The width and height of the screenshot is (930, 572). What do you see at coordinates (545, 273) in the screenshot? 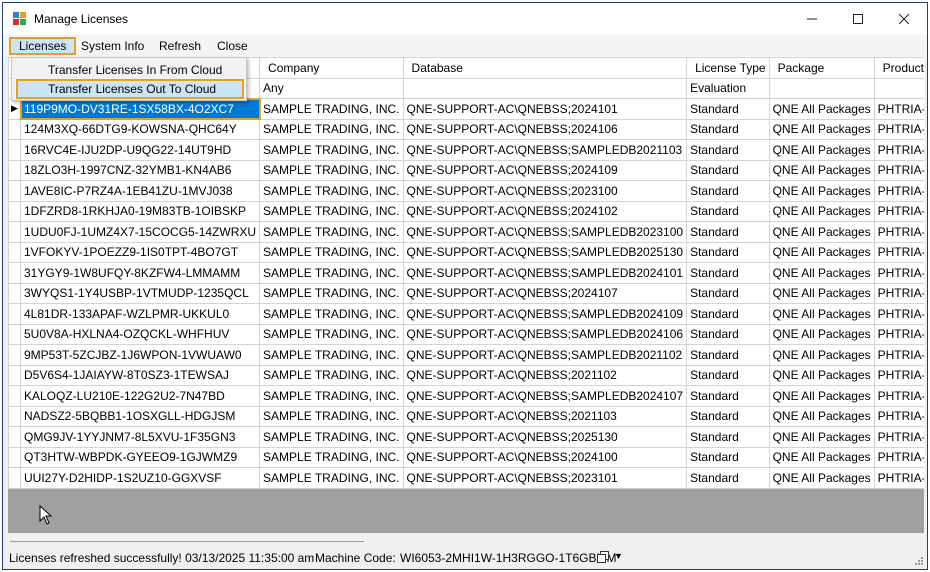
I see `database-cell: QNE-SUPPORT-AC\QNEBSS;SAMPLEDB2024101` at bounding box center [545, 273].